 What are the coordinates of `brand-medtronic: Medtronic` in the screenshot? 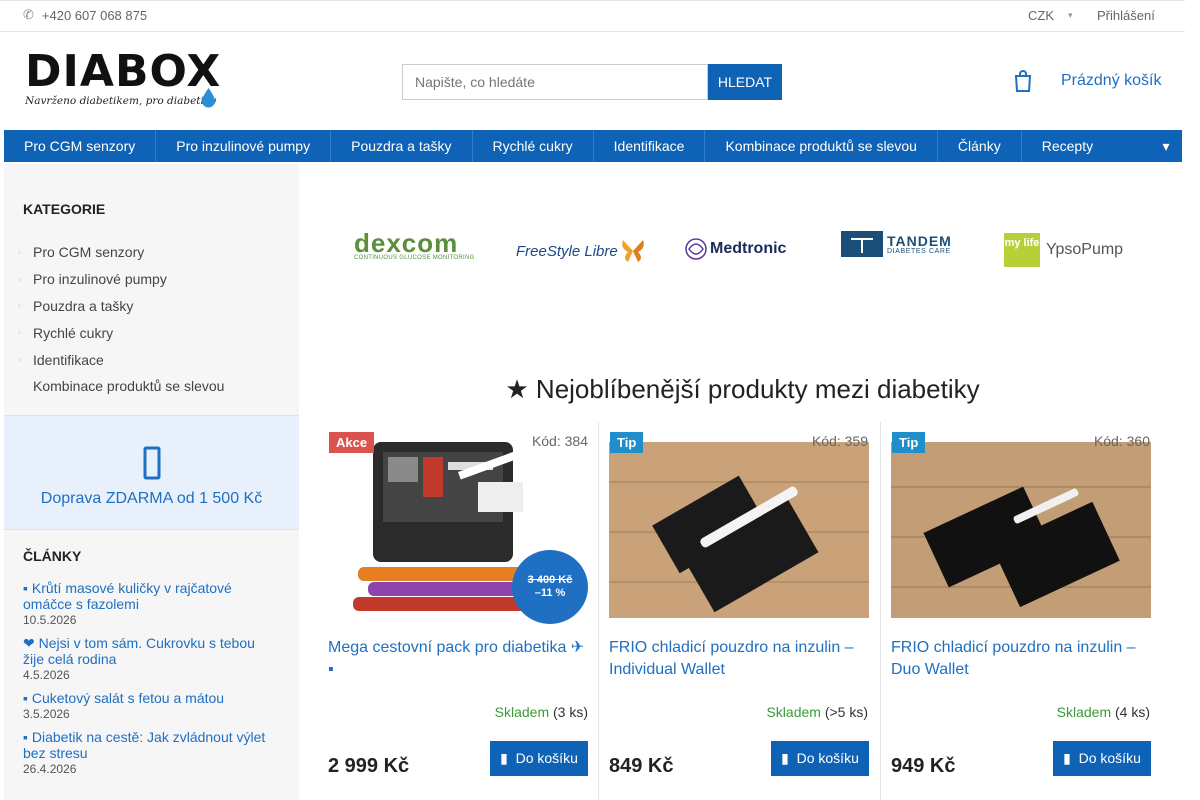 It's located at (735, 249).